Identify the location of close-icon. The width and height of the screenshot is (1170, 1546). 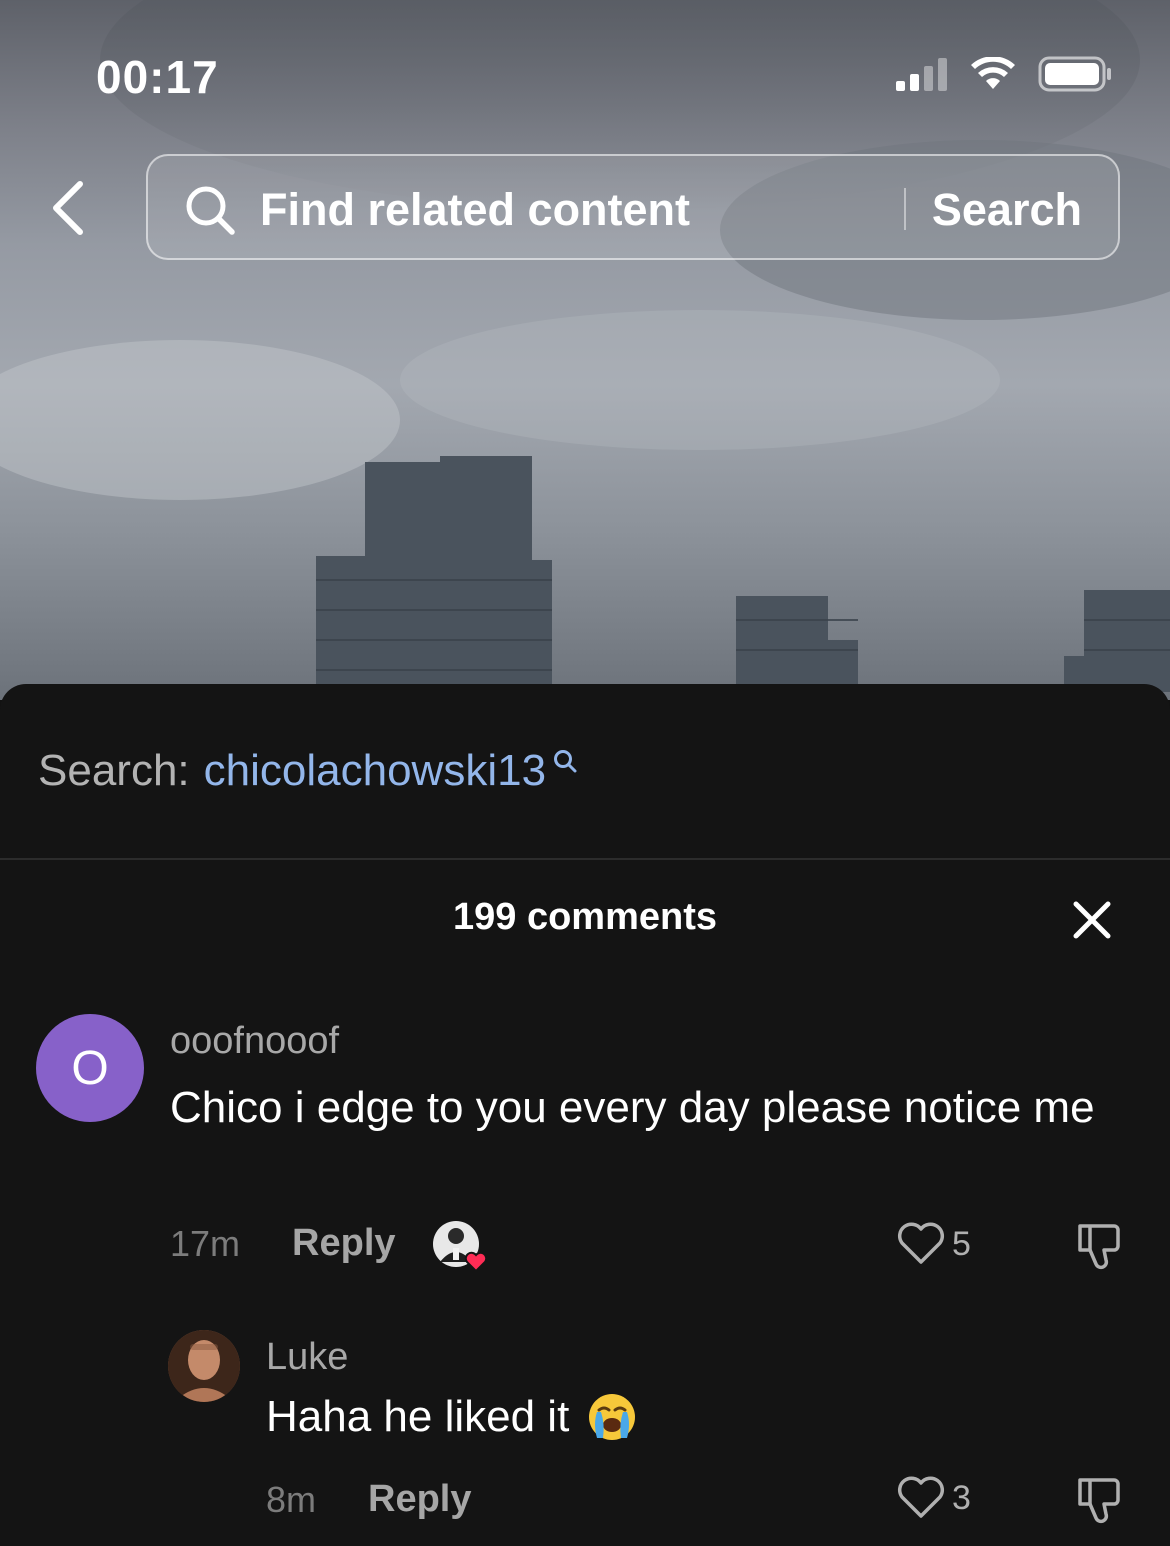
(1092, 920).